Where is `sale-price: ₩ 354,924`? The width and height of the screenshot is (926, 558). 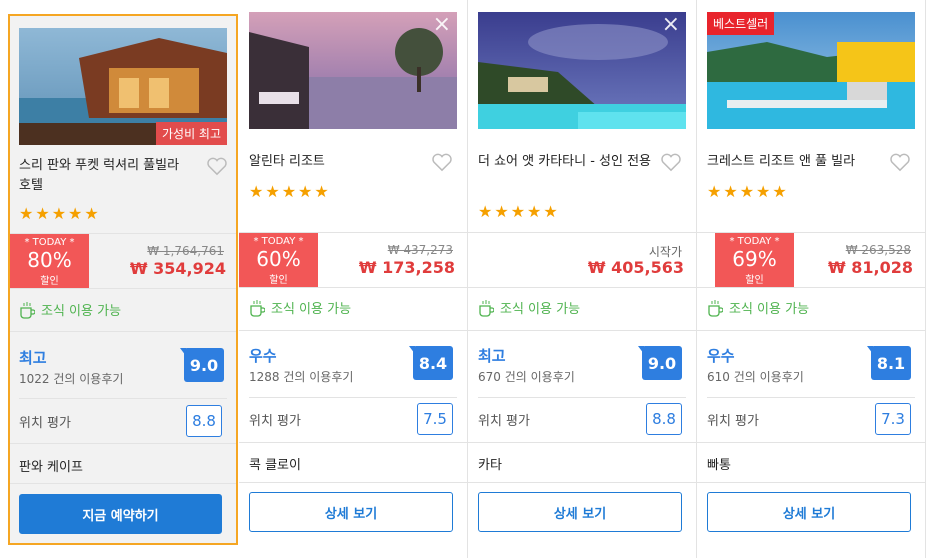
sale-price: ₩ 354,924 is located at coordinates (177, 268).